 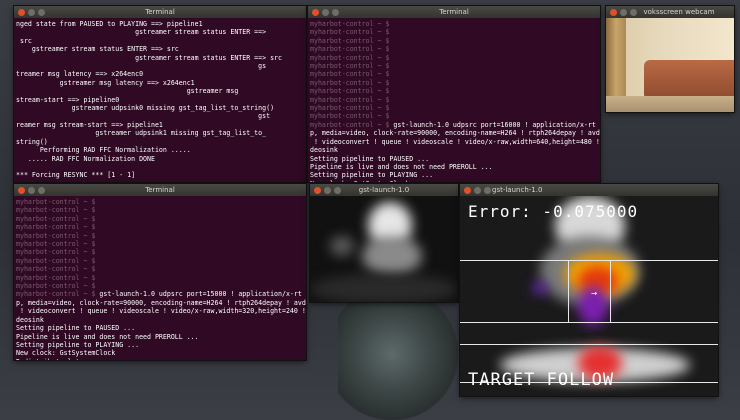 I want to click on guide-line-middle, so click(x=589, y=322).